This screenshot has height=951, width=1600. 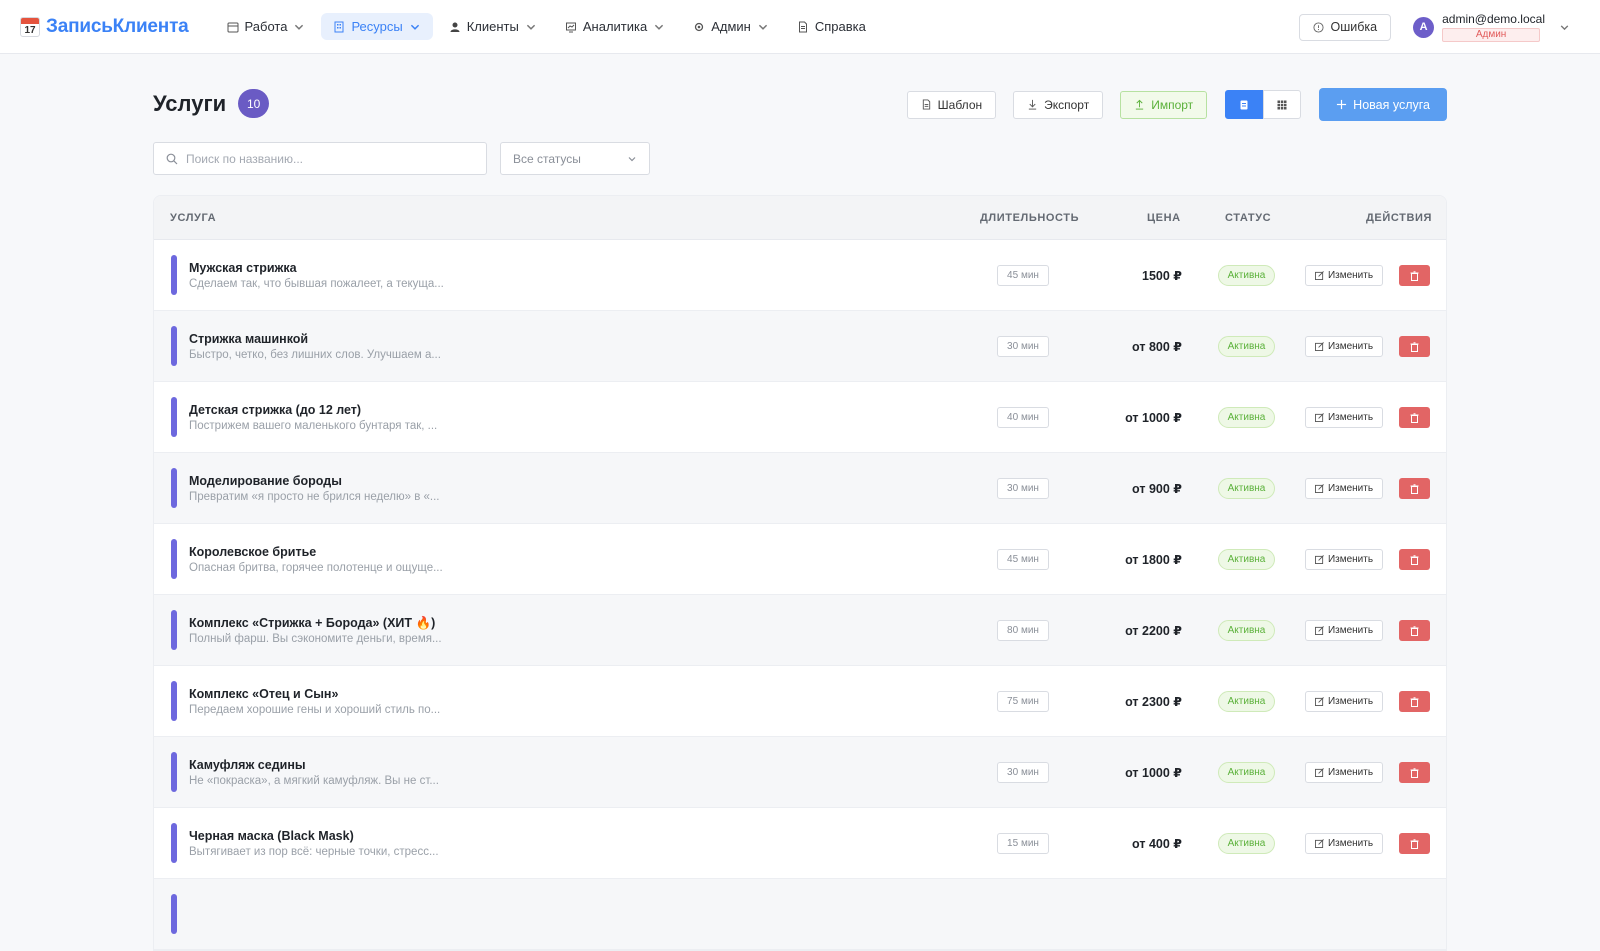 What do you see at coordinates (1029, 218) in the screenshot?
I see `column-header-duration: ДЛИТЕЛЬНОСТЬ` at bounding box center [1029, 218].